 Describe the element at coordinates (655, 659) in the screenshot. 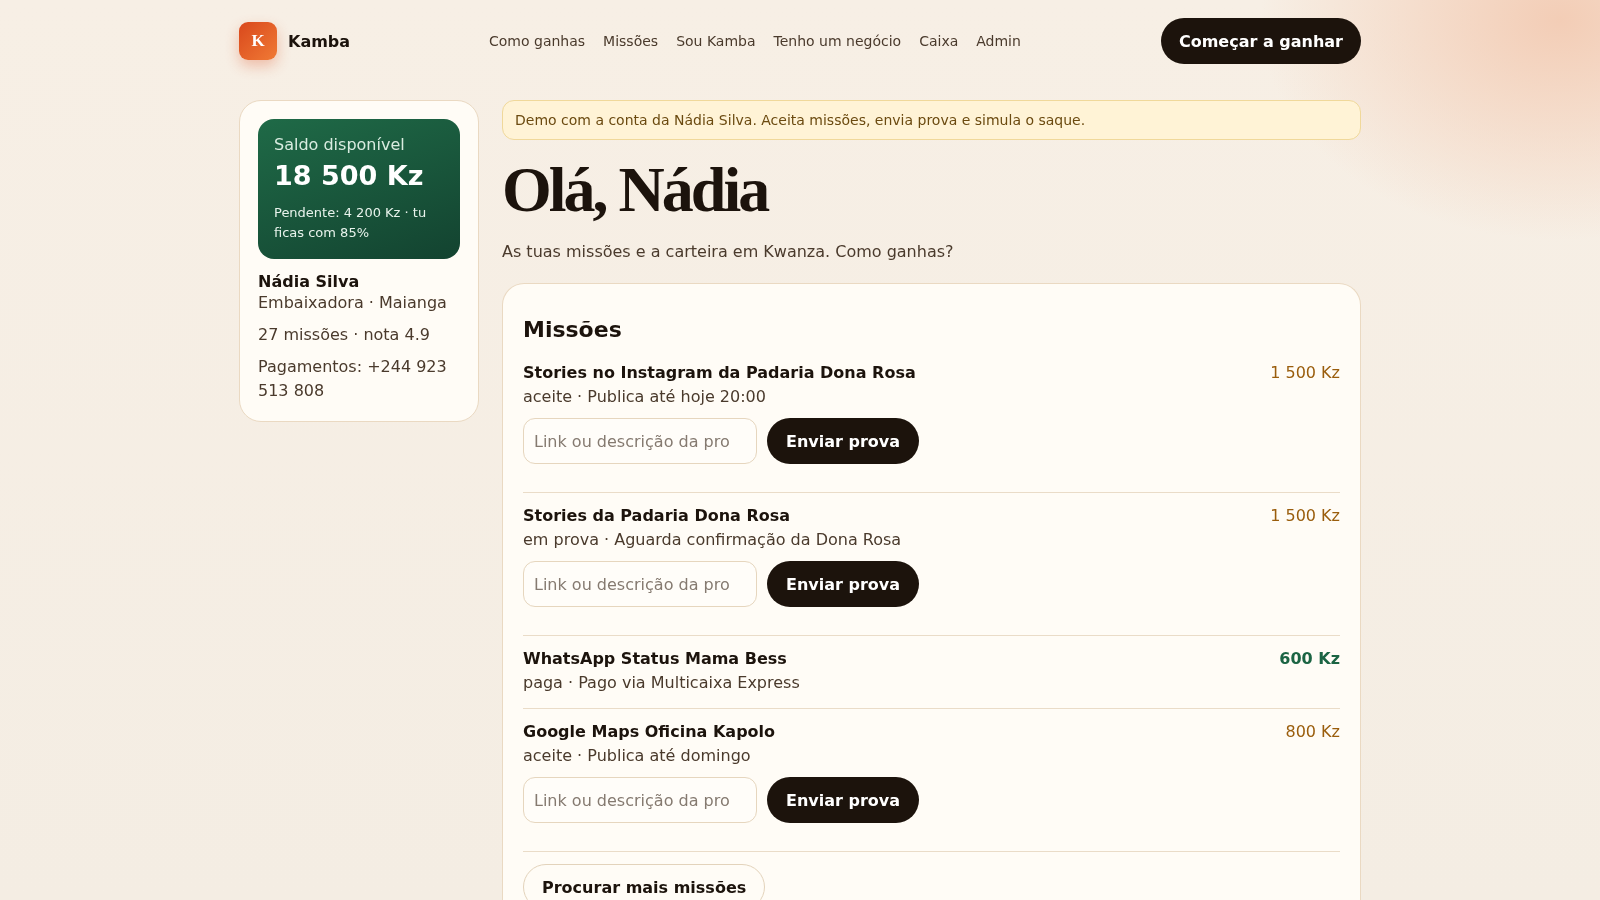

I see `mission-title: WhatsApp Status Mama Bess` at that location.